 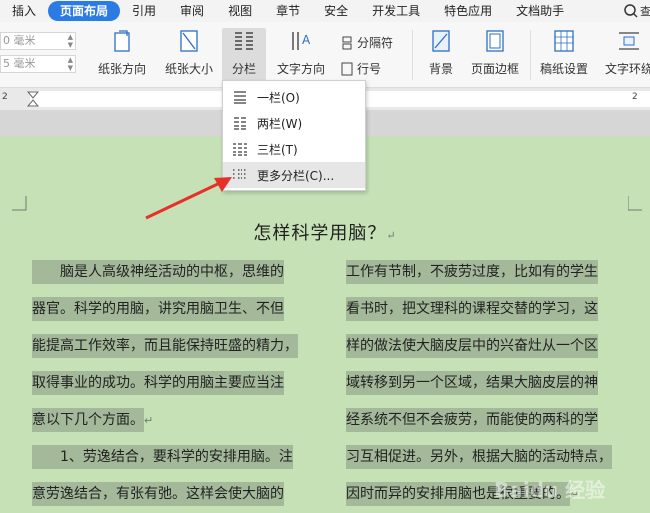 I want to click on text-line: 意劳逸结合，有张有弛。这样会使大脑的, so click(x=176, y=494).